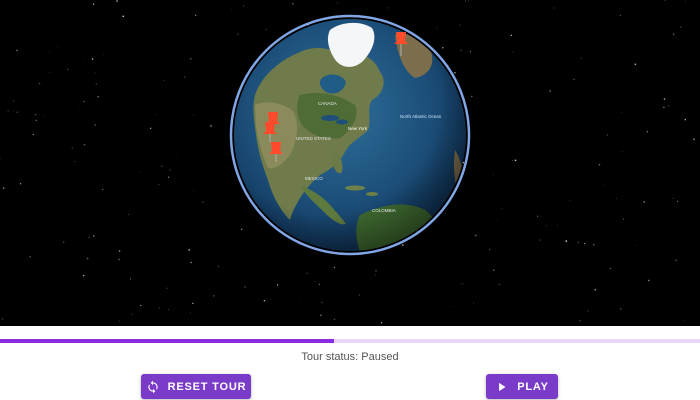 Image resolution: width=700 pixels, height=400 pixels. What do you see at coordinates (421, 116) in the screenshot?
I see `label-north-atlantic: North Atlantic Ocean` at bounding box center [421, 116].